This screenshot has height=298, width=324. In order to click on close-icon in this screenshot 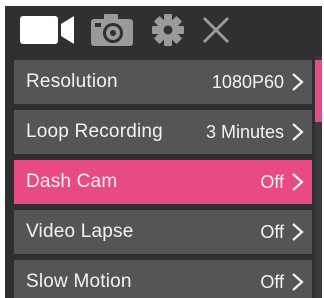, I will do `click(216, 29)`.